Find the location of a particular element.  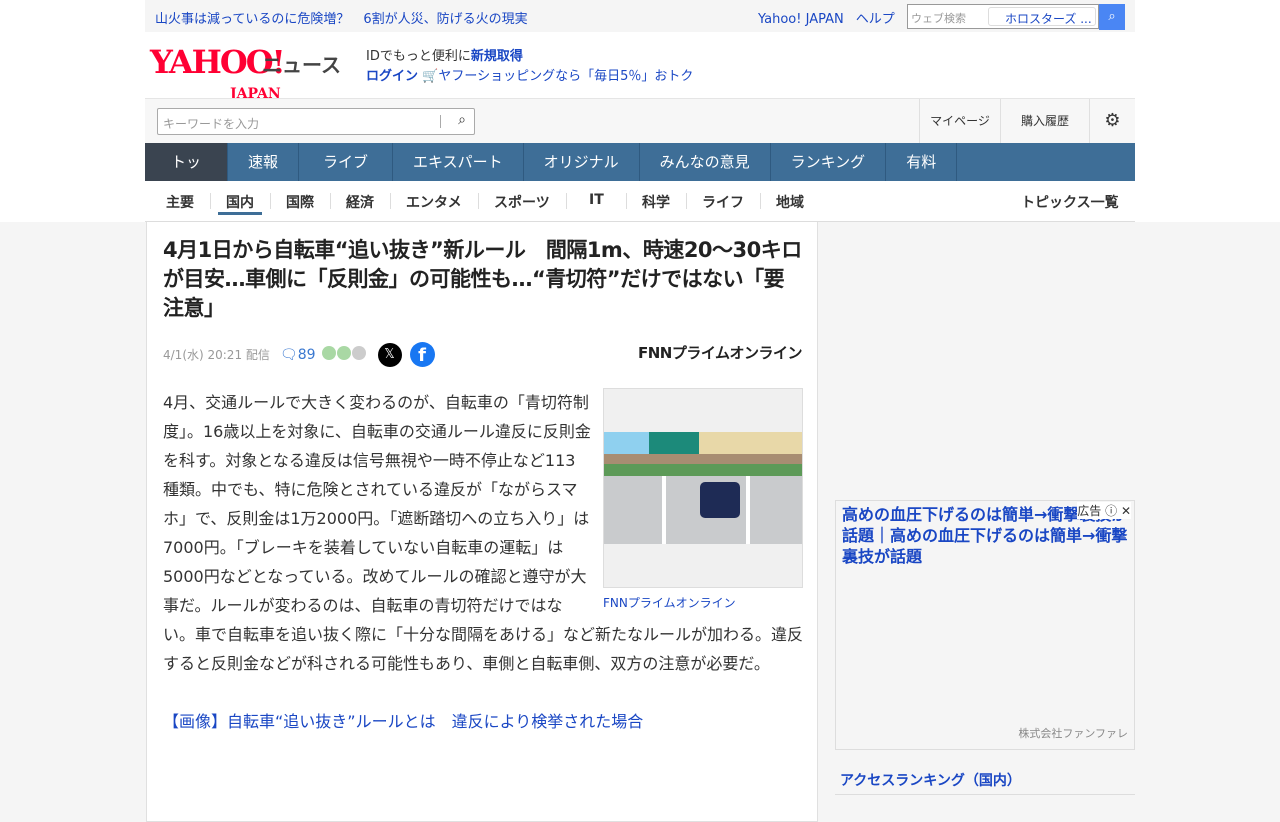

search-row: キーワードを入力 ⌕ マイページ 購入履歴 ⚙ is located at coordinates (640, 120).